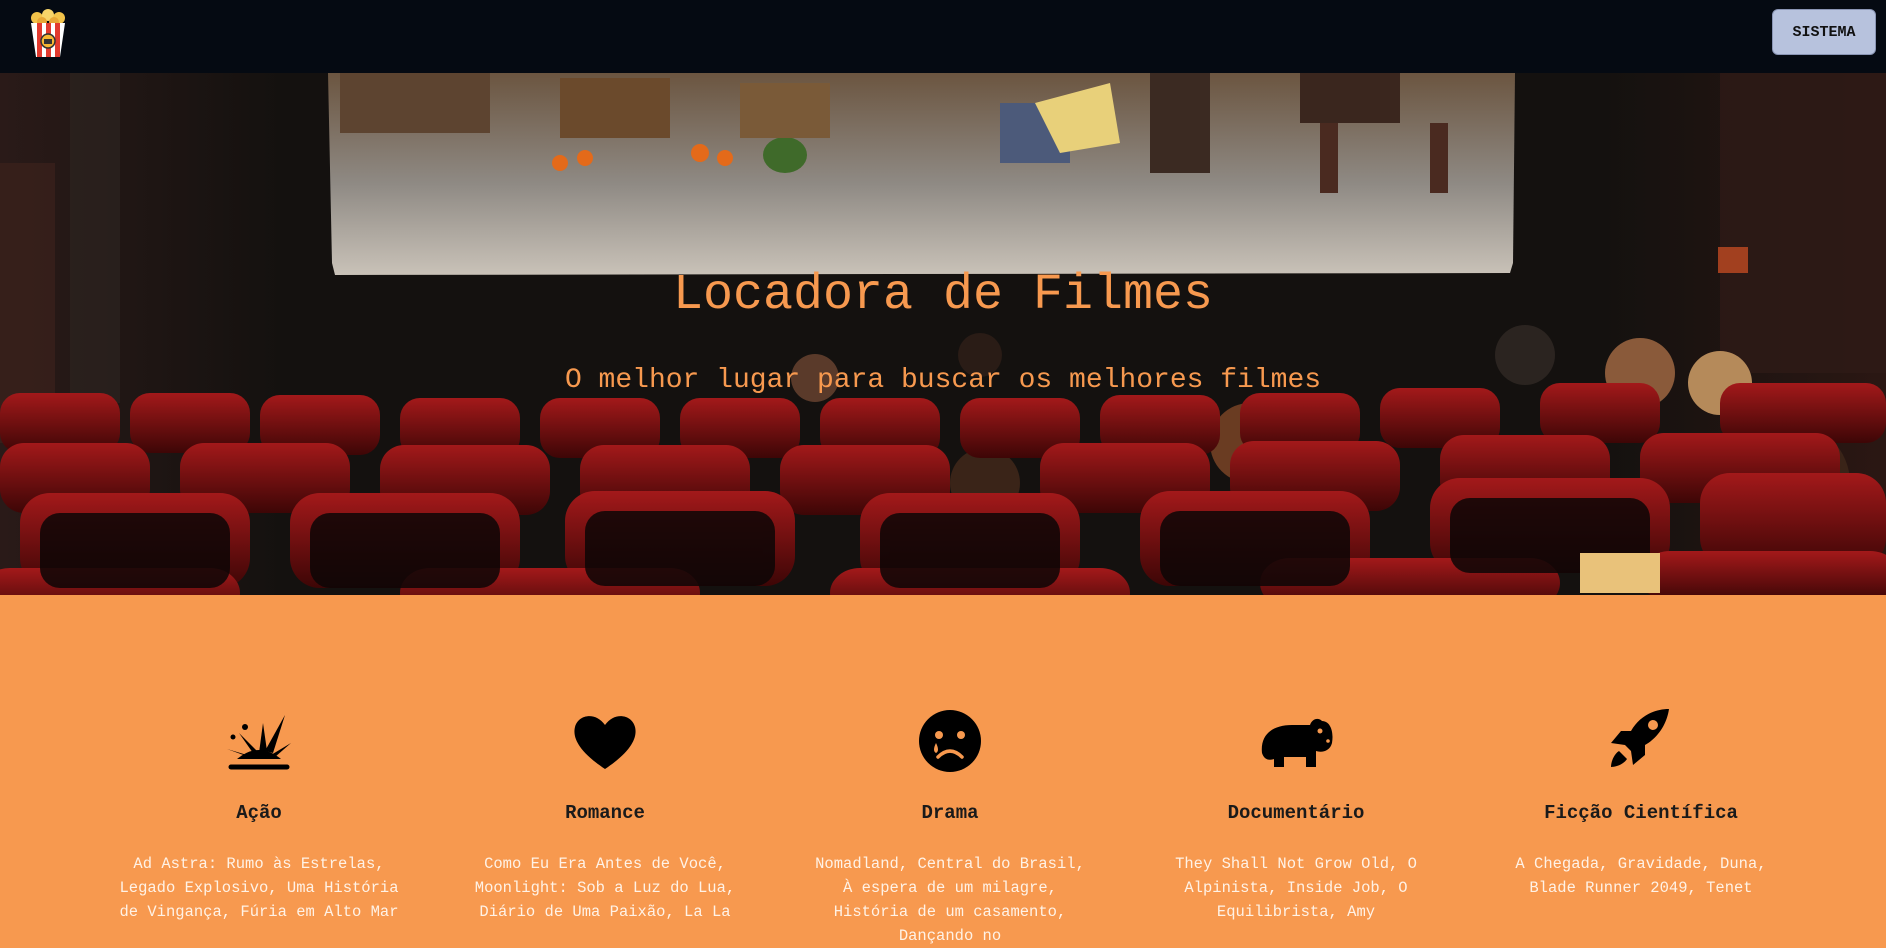 The image size is (1886, 948). I want to click on genre-name: Romance, so click(605, 813).